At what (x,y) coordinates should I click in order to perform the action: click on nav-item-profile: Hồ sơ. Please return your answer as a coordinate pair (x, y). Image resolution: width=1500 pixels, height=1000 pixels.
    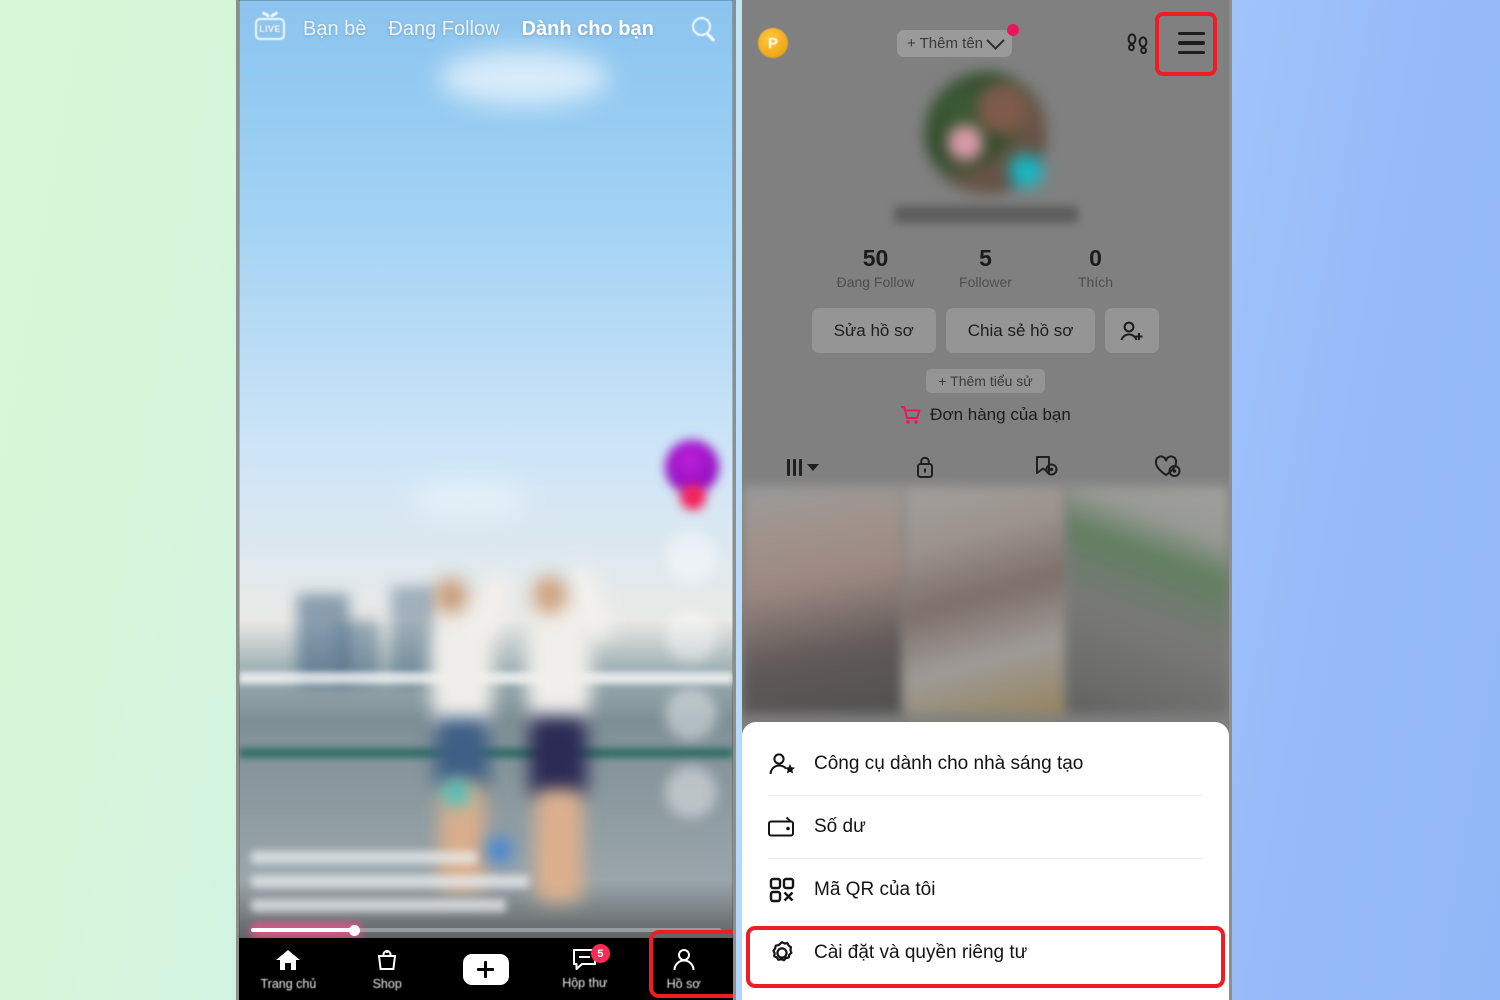
    Looking at the image, I should click on (683, 969).